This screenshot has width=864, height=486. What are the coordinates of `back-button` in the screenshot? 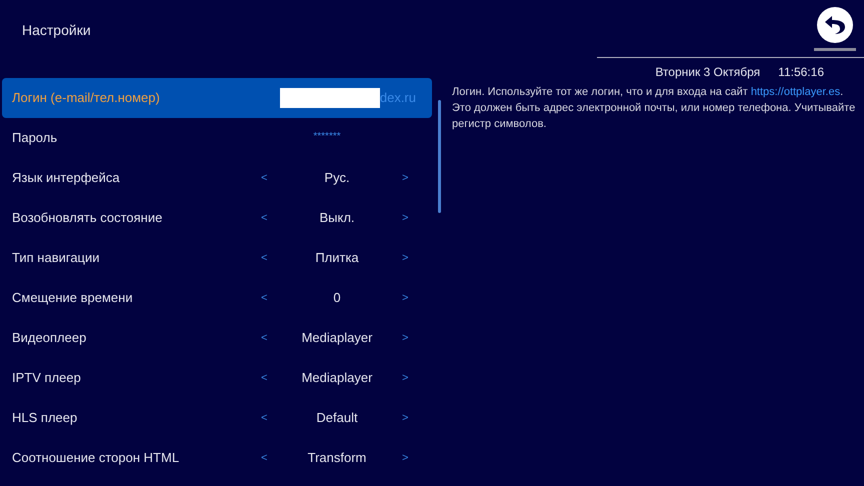 It's located at (835, 25).